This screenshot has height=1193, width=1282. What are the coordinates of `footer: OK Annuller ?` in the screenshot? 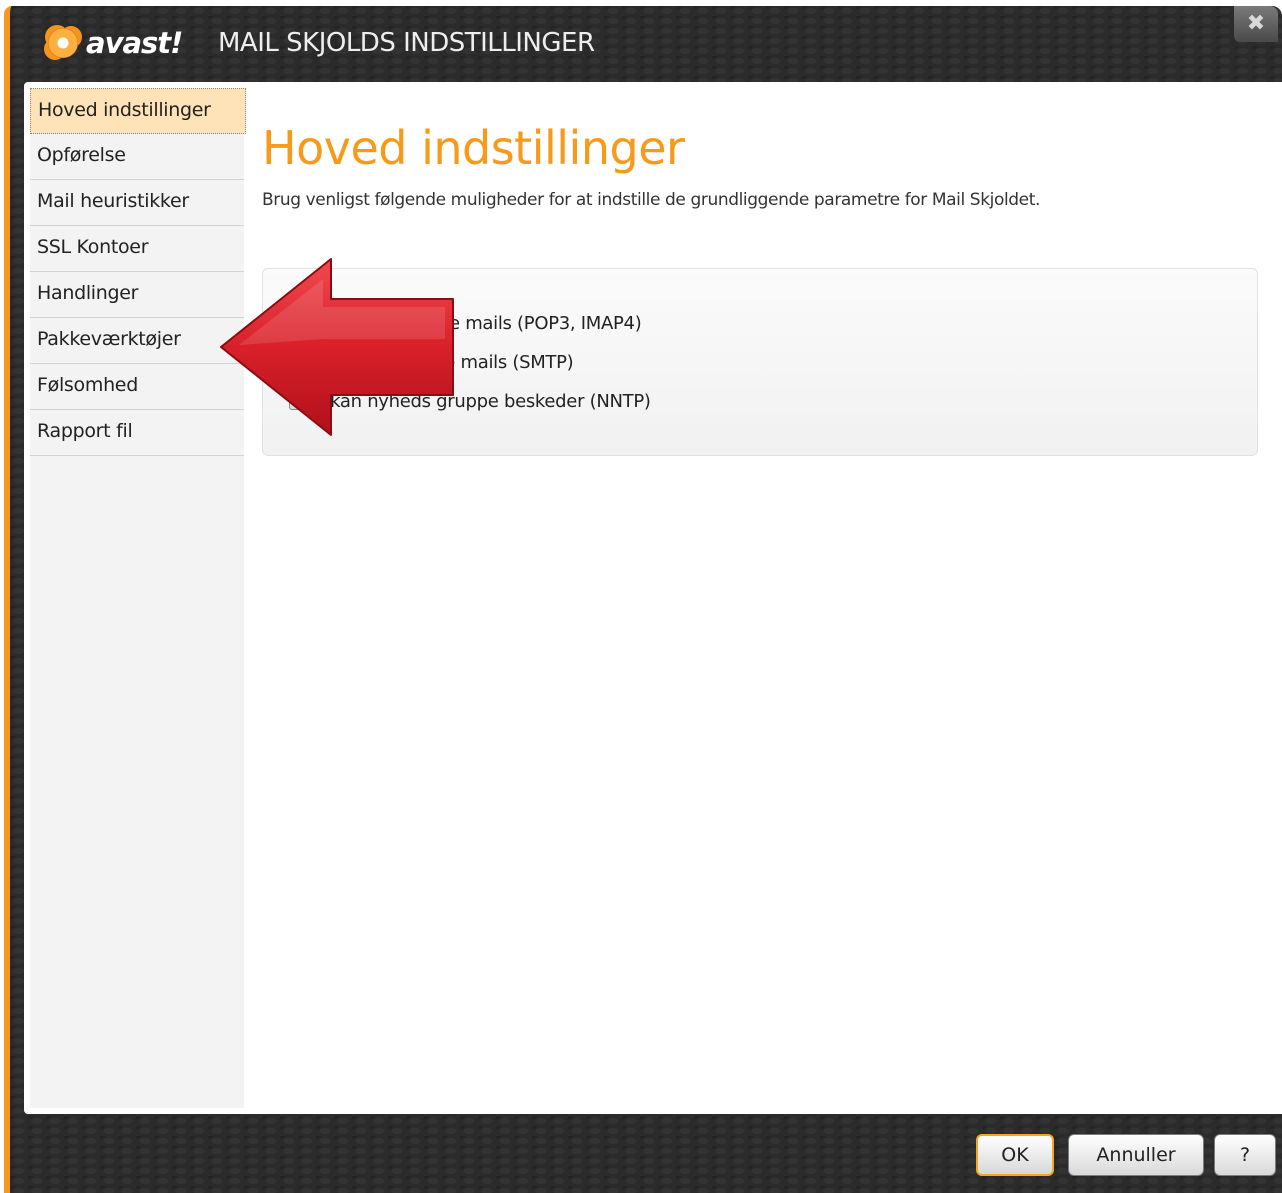 It's located at (646, 1153).